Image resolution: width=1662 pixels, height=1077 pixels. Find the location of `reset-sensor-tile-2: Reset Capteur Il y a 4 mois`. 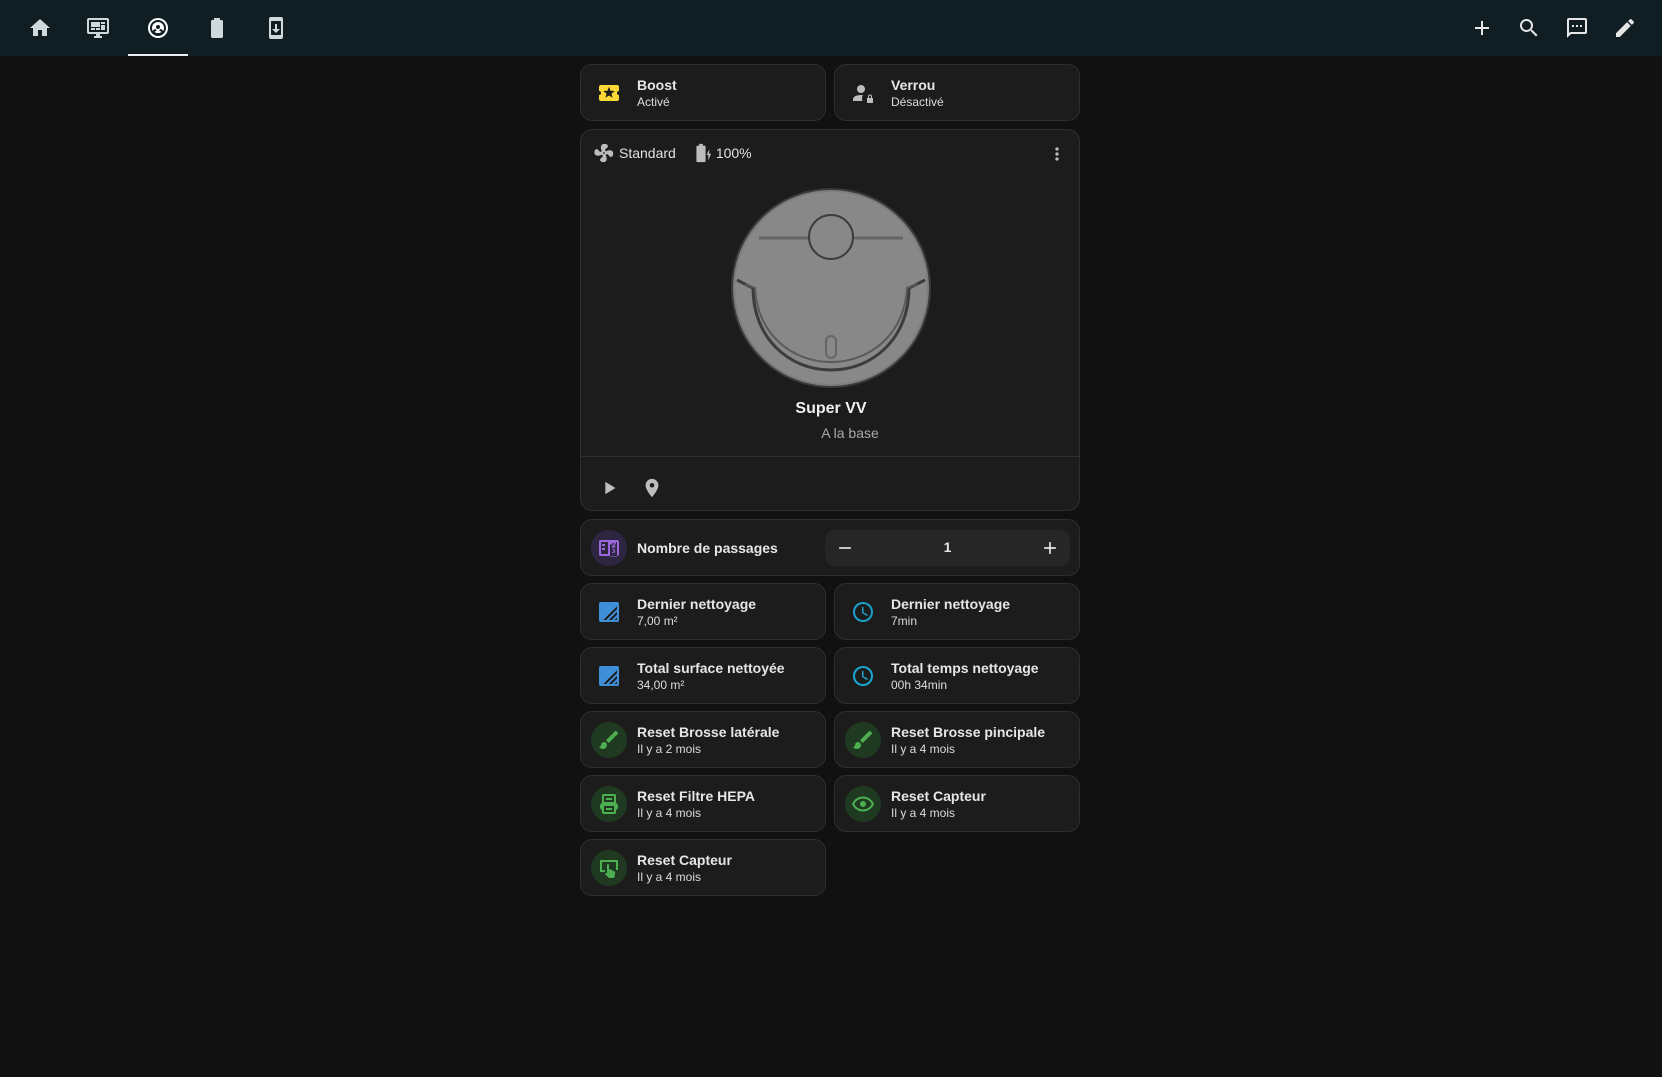

reset-sensor-tile-2: Reset Capteur Il y a 4 mois is located at coordinates (703, 867).